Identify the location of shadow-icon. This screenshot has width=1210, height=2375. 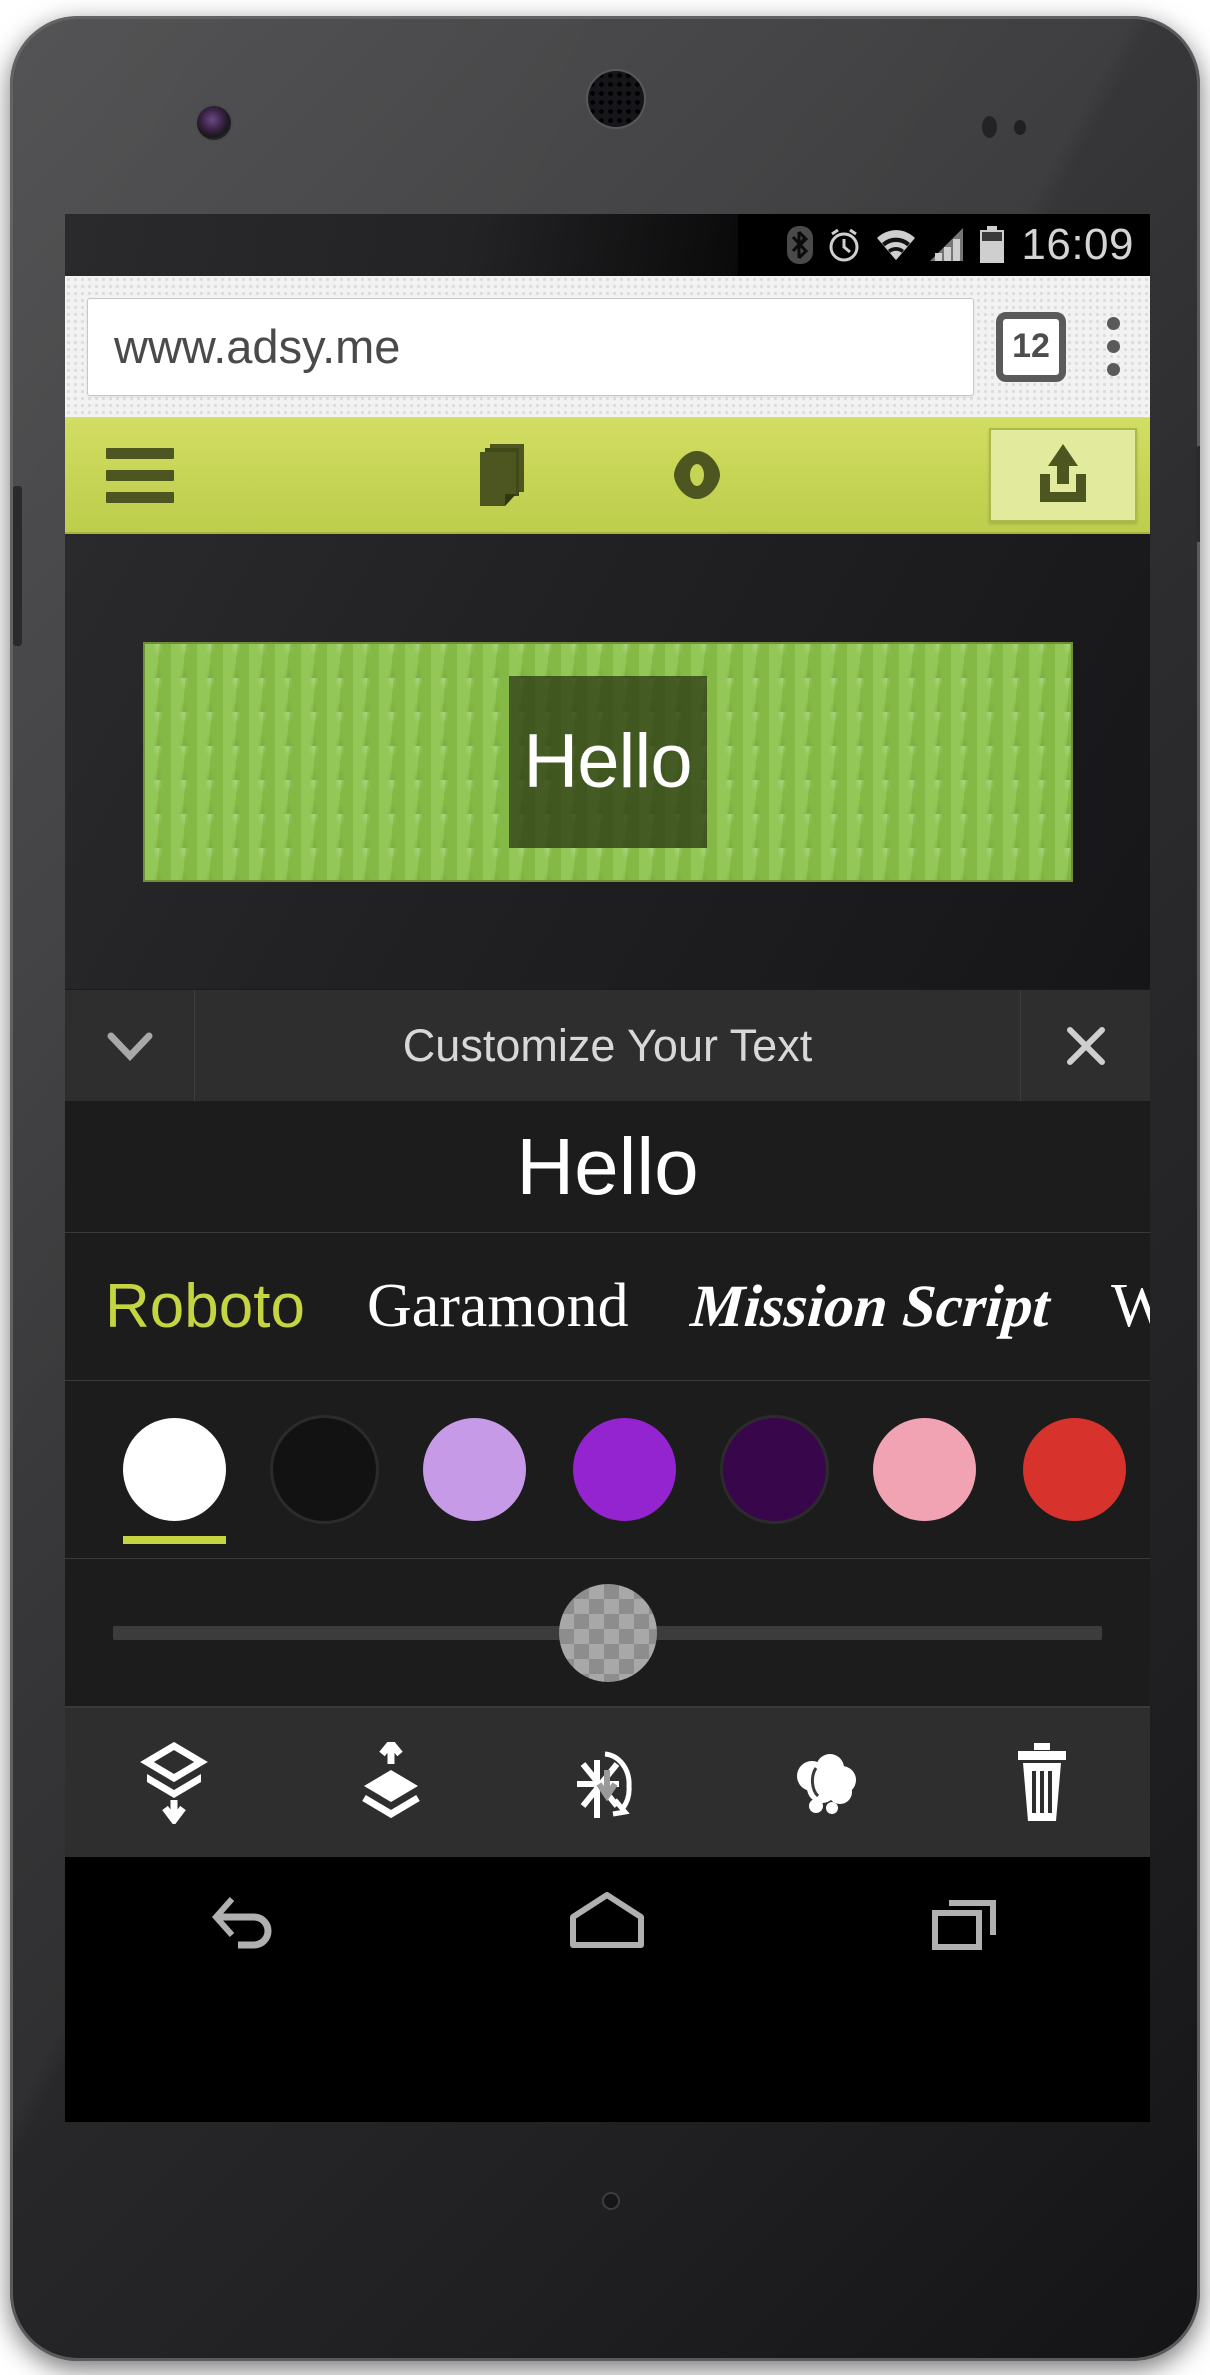
(826, 1783).